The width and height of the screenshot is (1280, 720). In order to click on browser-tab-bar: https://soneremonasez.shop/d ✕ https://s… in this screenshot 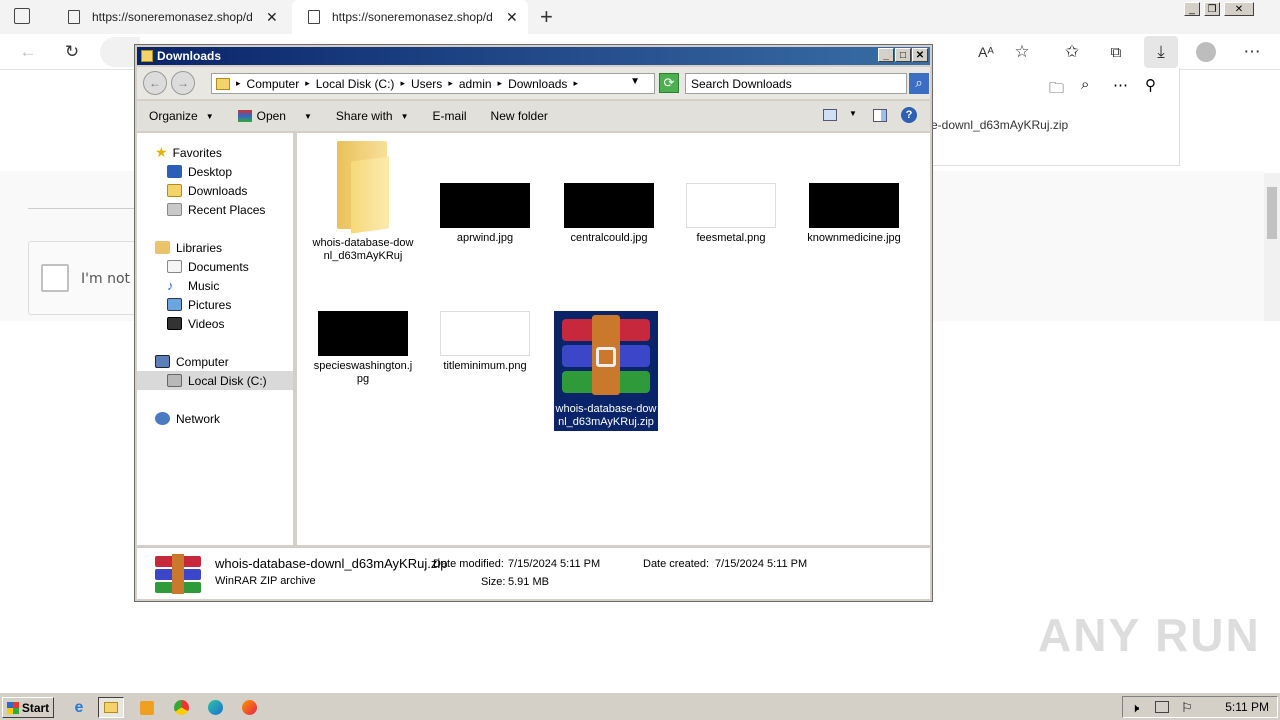, I will do `click(640, 17)`.